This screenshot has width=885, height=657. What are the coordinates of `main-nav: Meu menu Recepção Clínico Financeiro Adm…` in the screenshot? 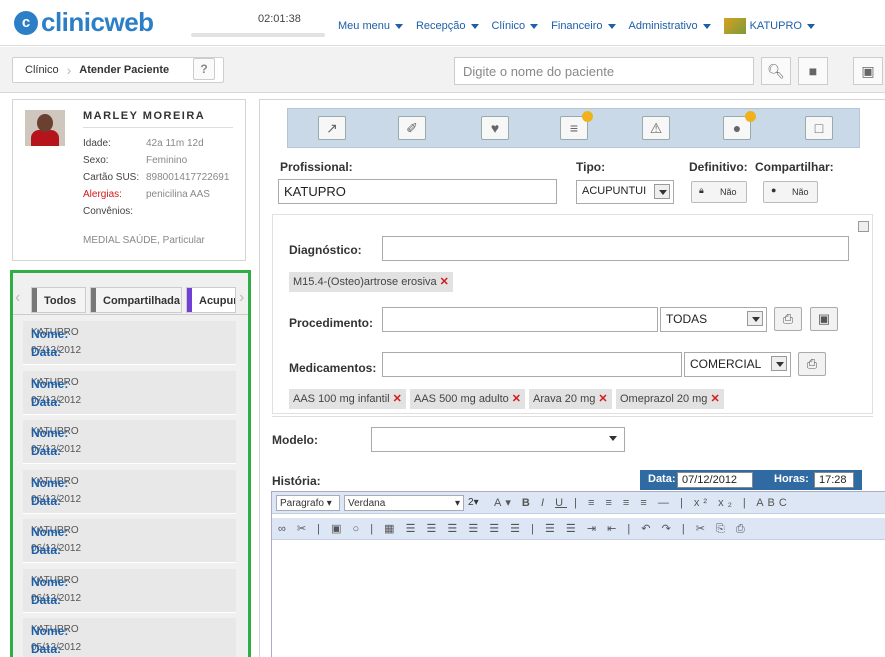 It's located at (583, 26).